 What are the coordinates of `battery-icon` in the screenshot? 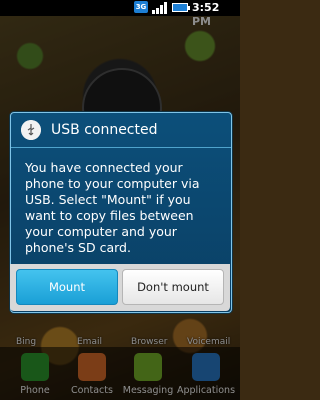 It's located at (181, 7).